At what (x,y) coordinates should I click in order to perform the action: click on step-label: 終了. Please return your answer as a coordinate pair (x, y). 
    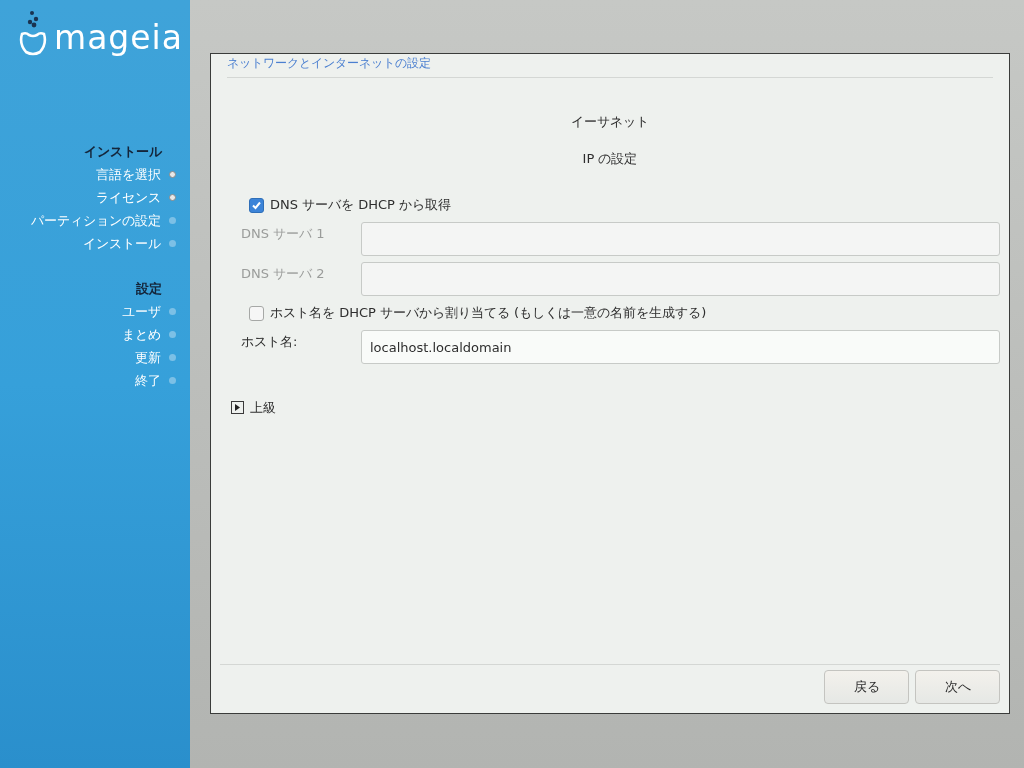
    Looking at the image, I should click on (148, 380).